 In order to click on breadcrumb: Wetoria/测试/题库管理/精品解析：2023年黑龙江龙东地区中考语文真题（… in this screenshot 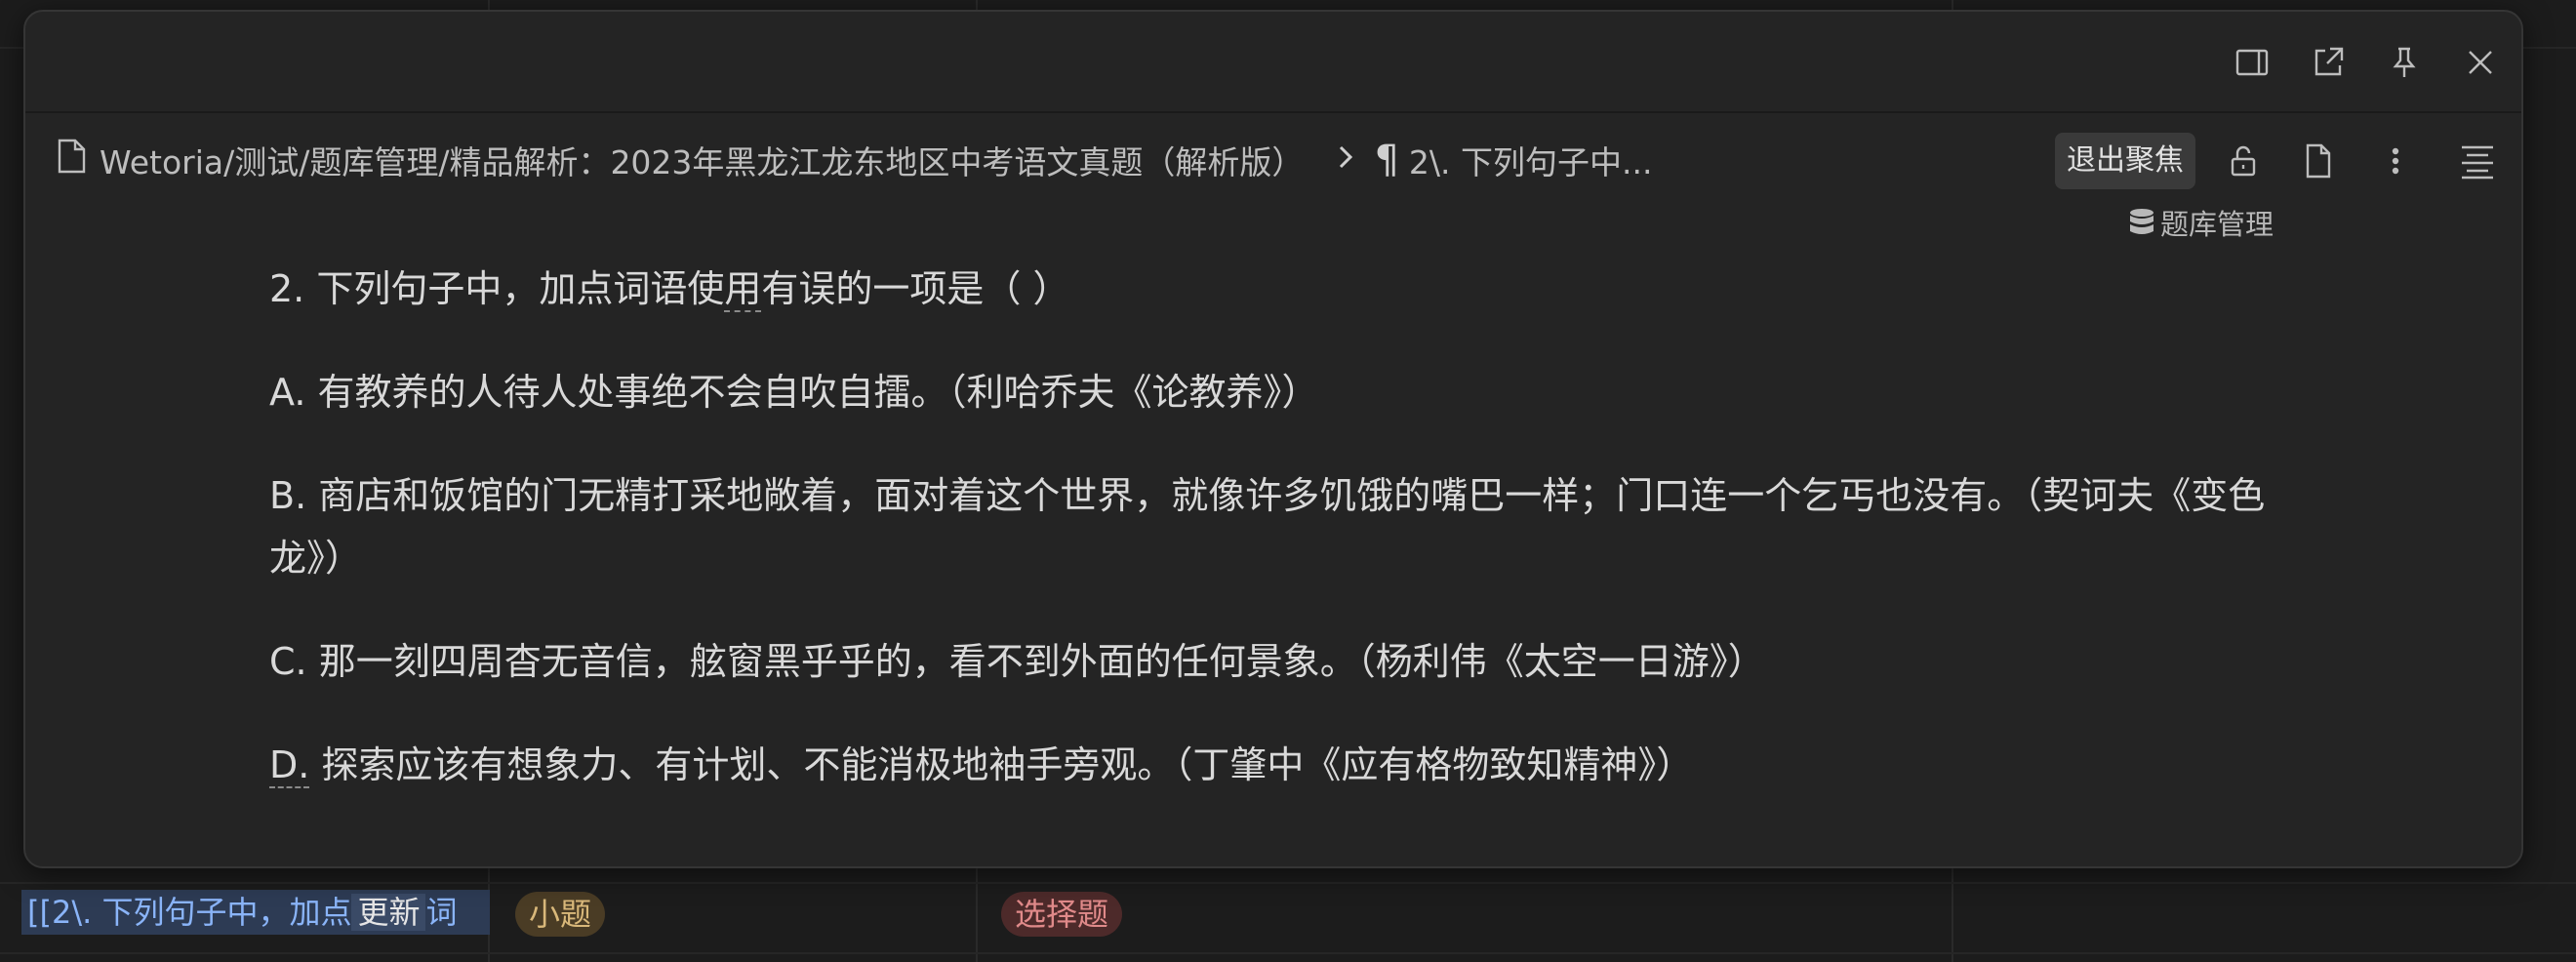, I will do `click(853, 160)`.